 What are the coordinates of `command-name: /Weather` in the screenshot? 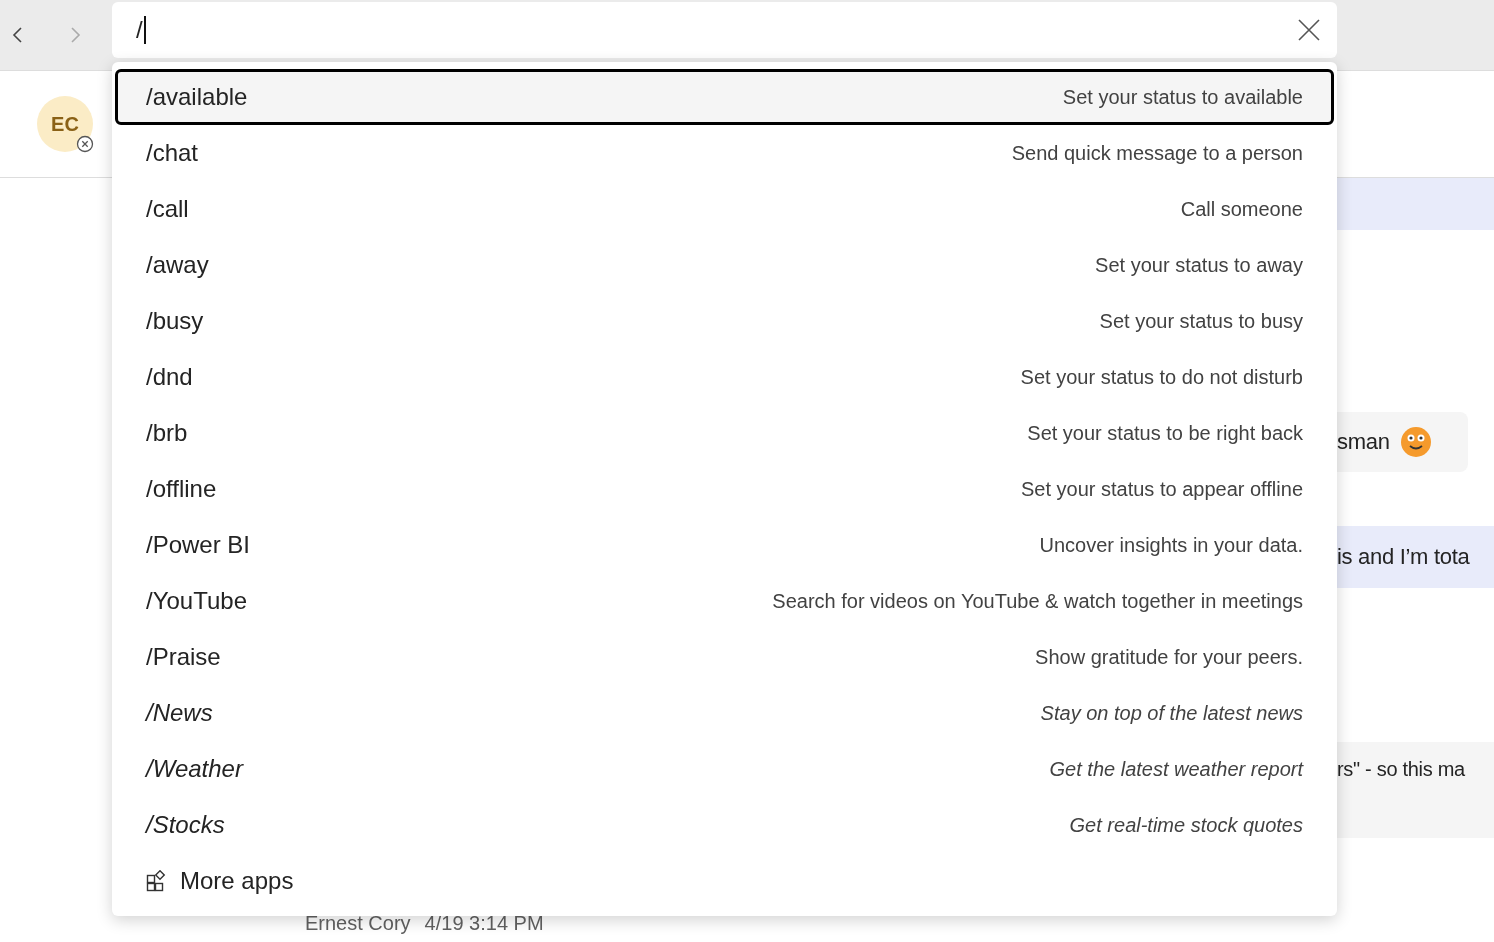 It's located at (194, 769).